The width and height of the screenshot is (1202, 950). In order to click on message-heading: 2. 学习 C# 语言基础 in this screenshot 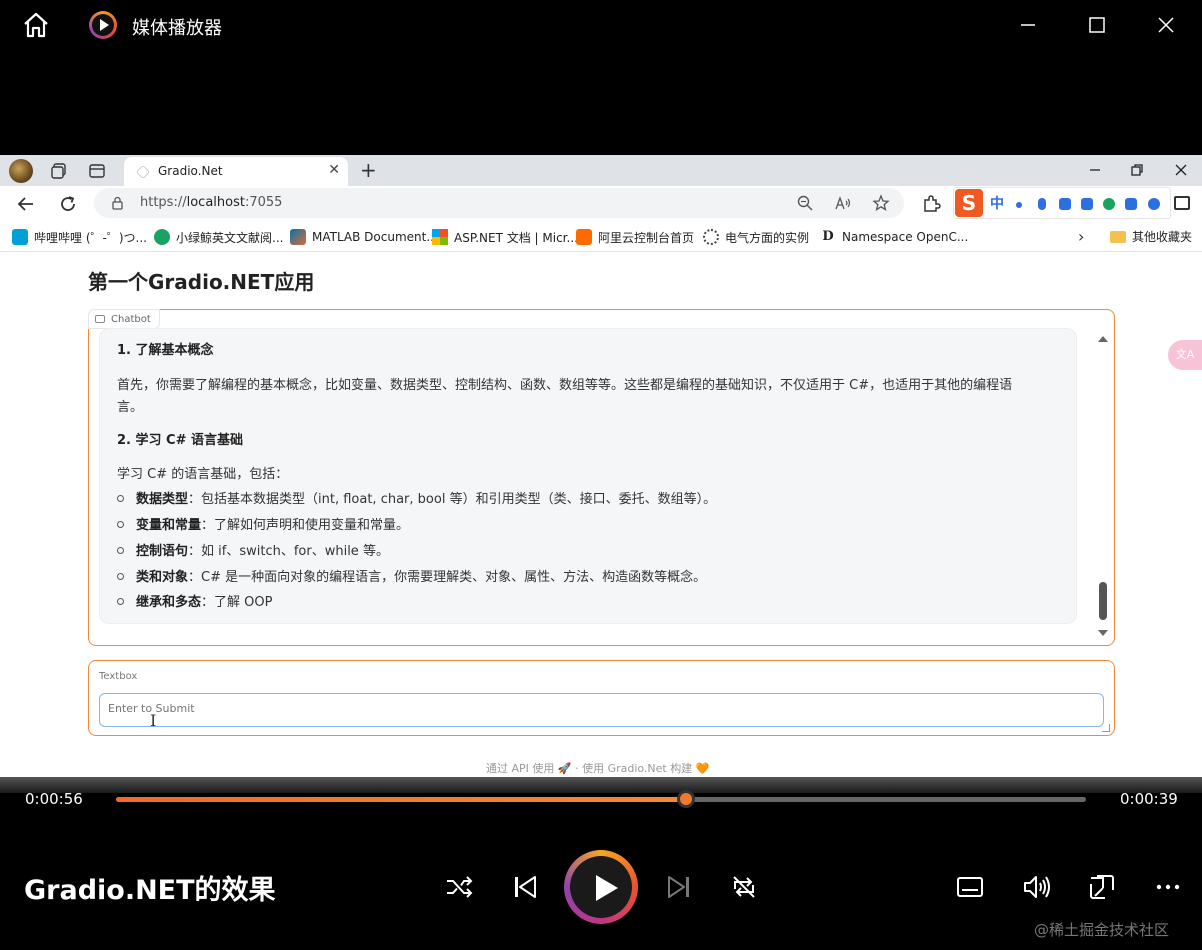, I will do `click(180, 440)`.